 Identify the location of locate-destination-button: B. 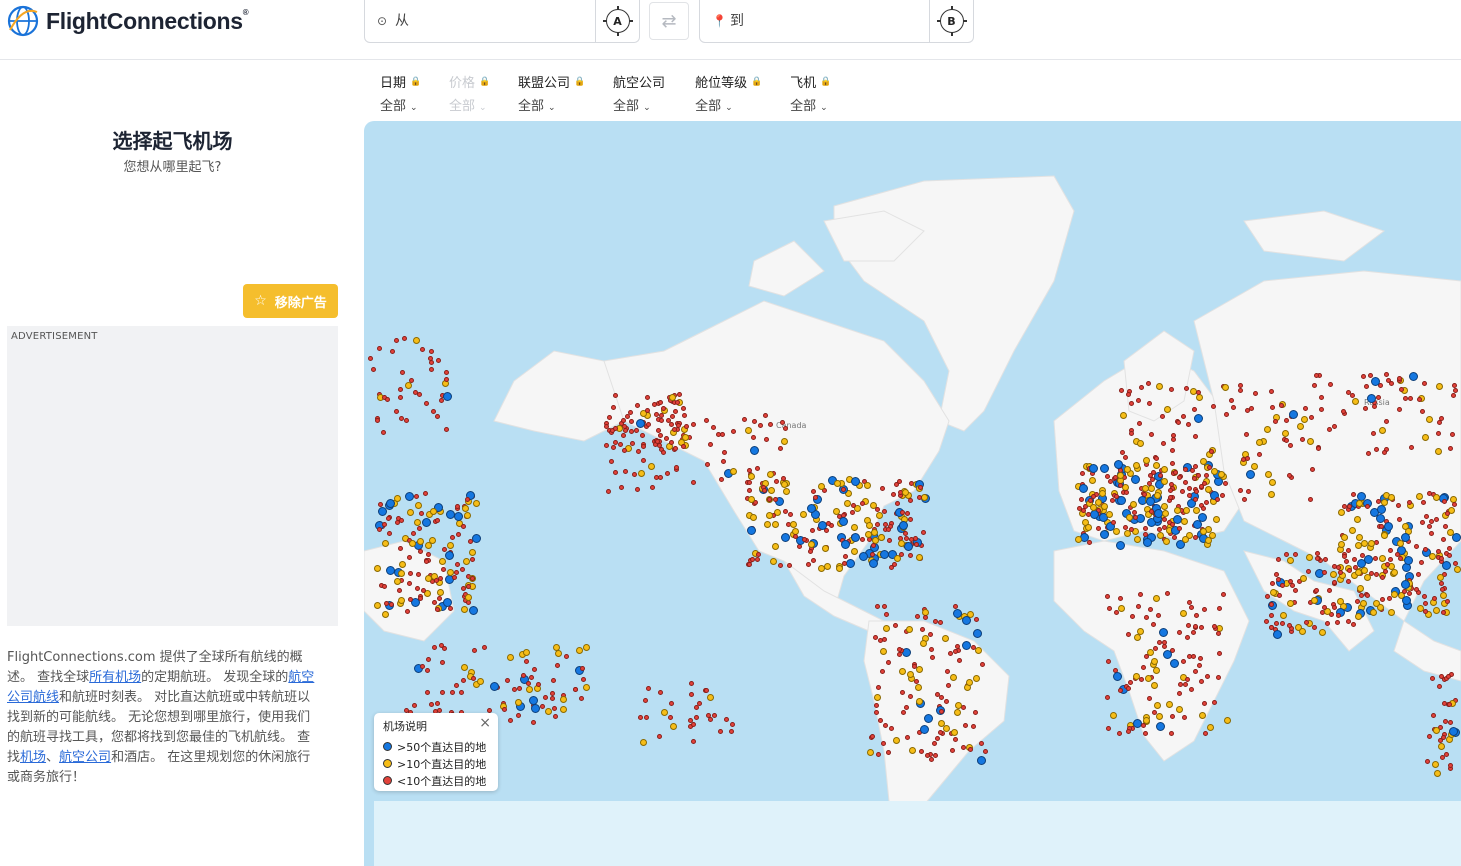
(951, 21).